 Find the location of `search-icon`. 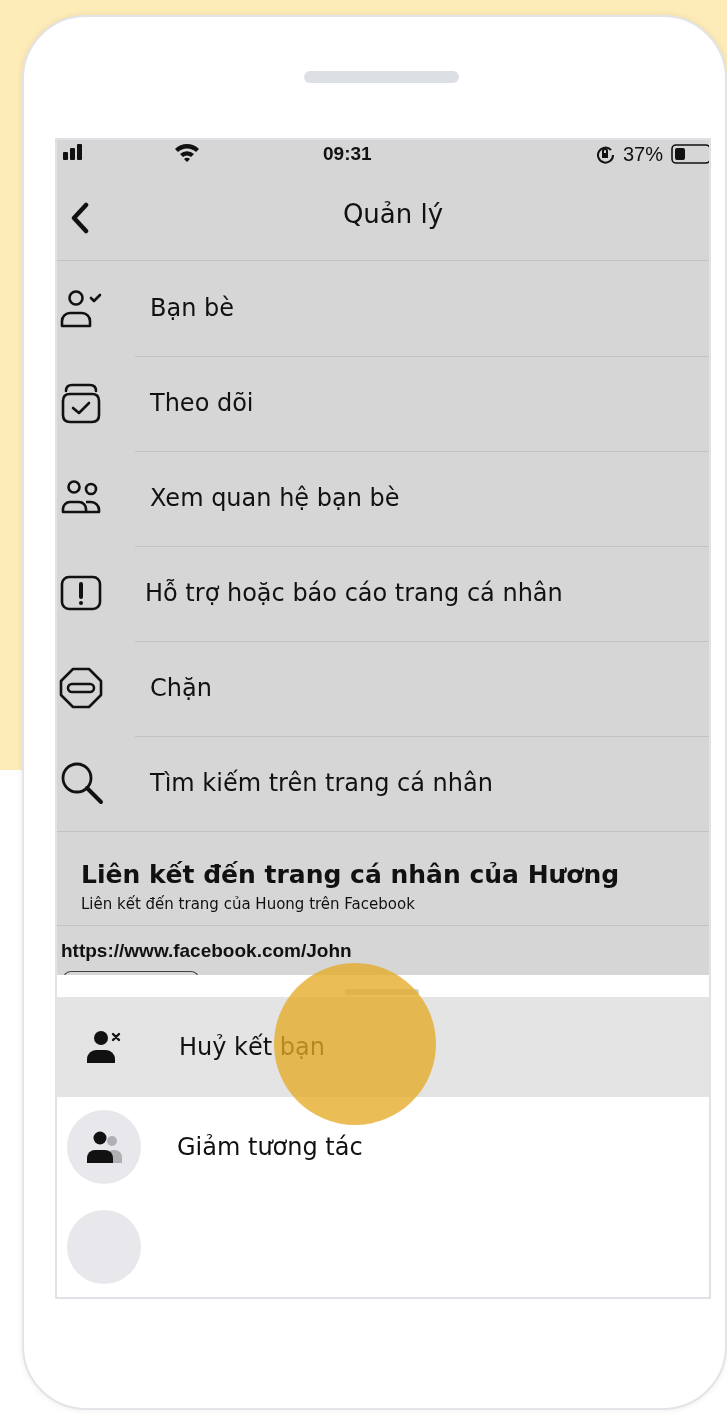

search-icon is located at coordinates (82, 783).